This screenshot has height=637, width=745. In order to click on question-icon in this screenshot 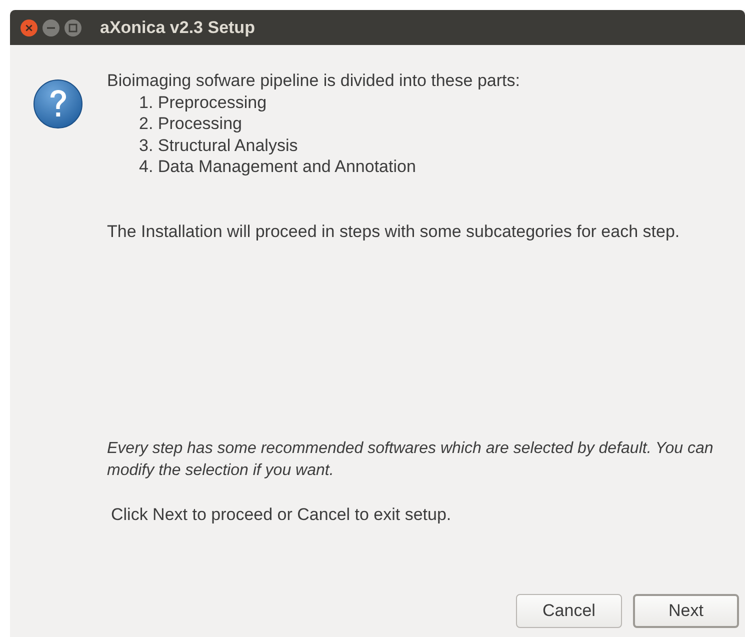, I will do `click(58, 104)`.